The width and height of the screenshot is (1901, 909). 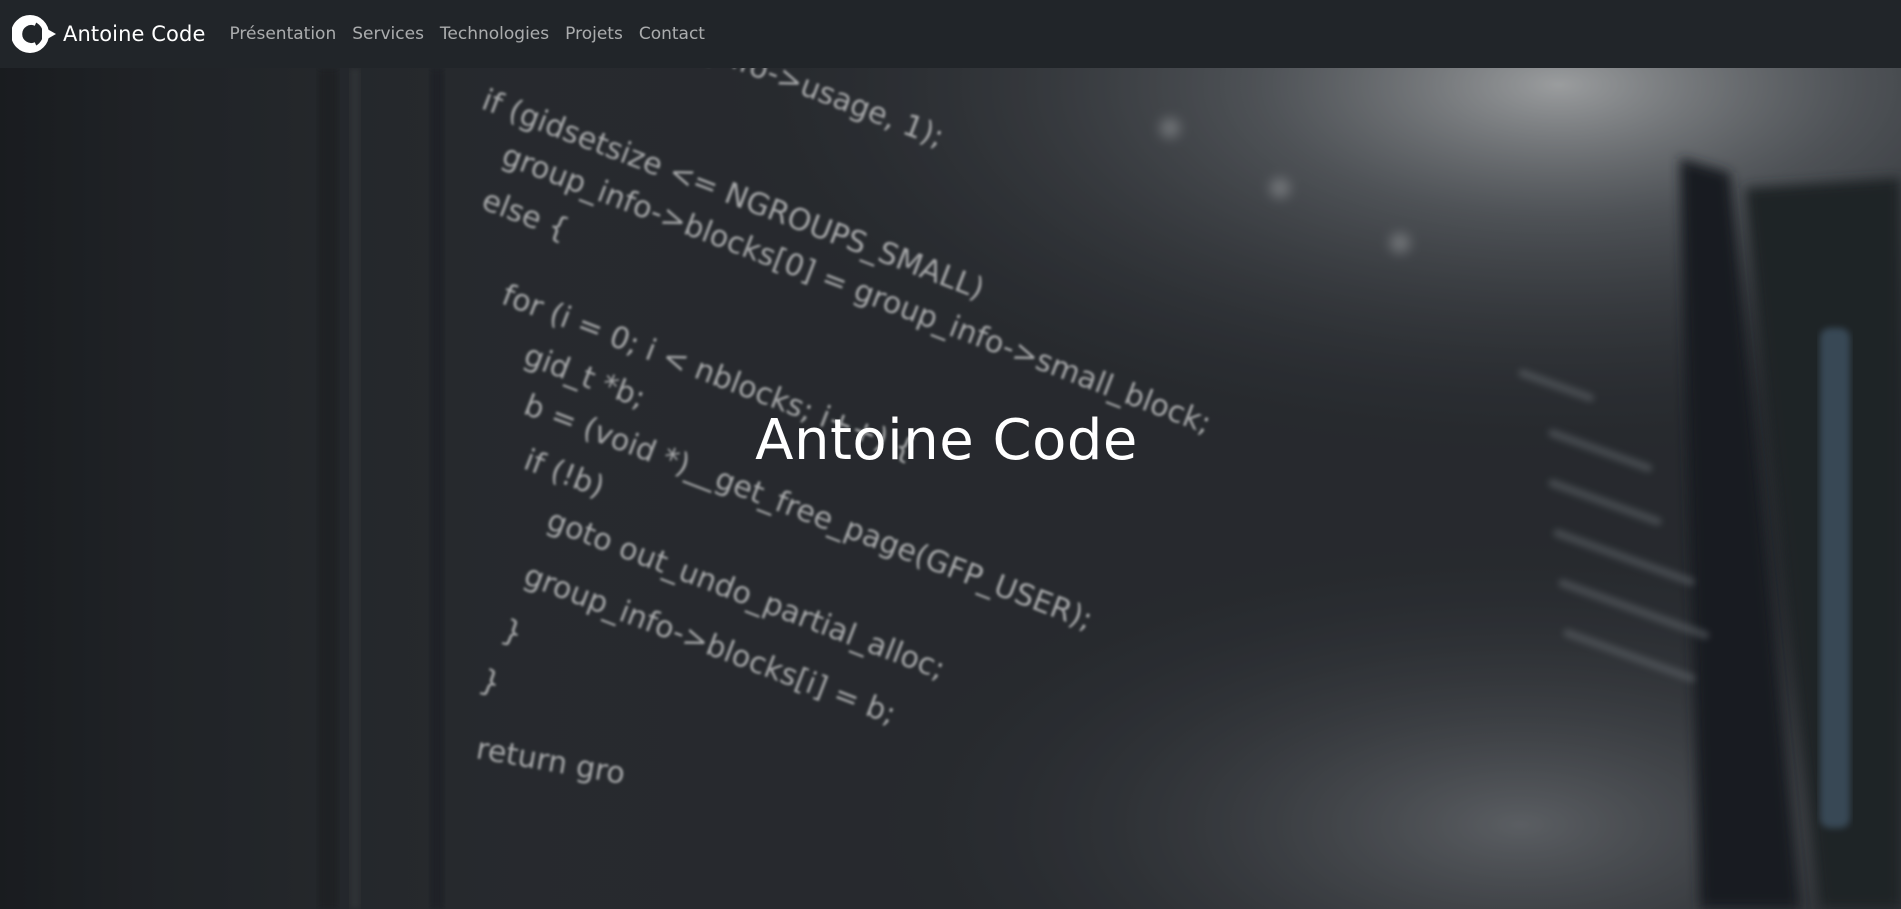 I want to click on ac-logo-icon, so click(x=34, y=34).